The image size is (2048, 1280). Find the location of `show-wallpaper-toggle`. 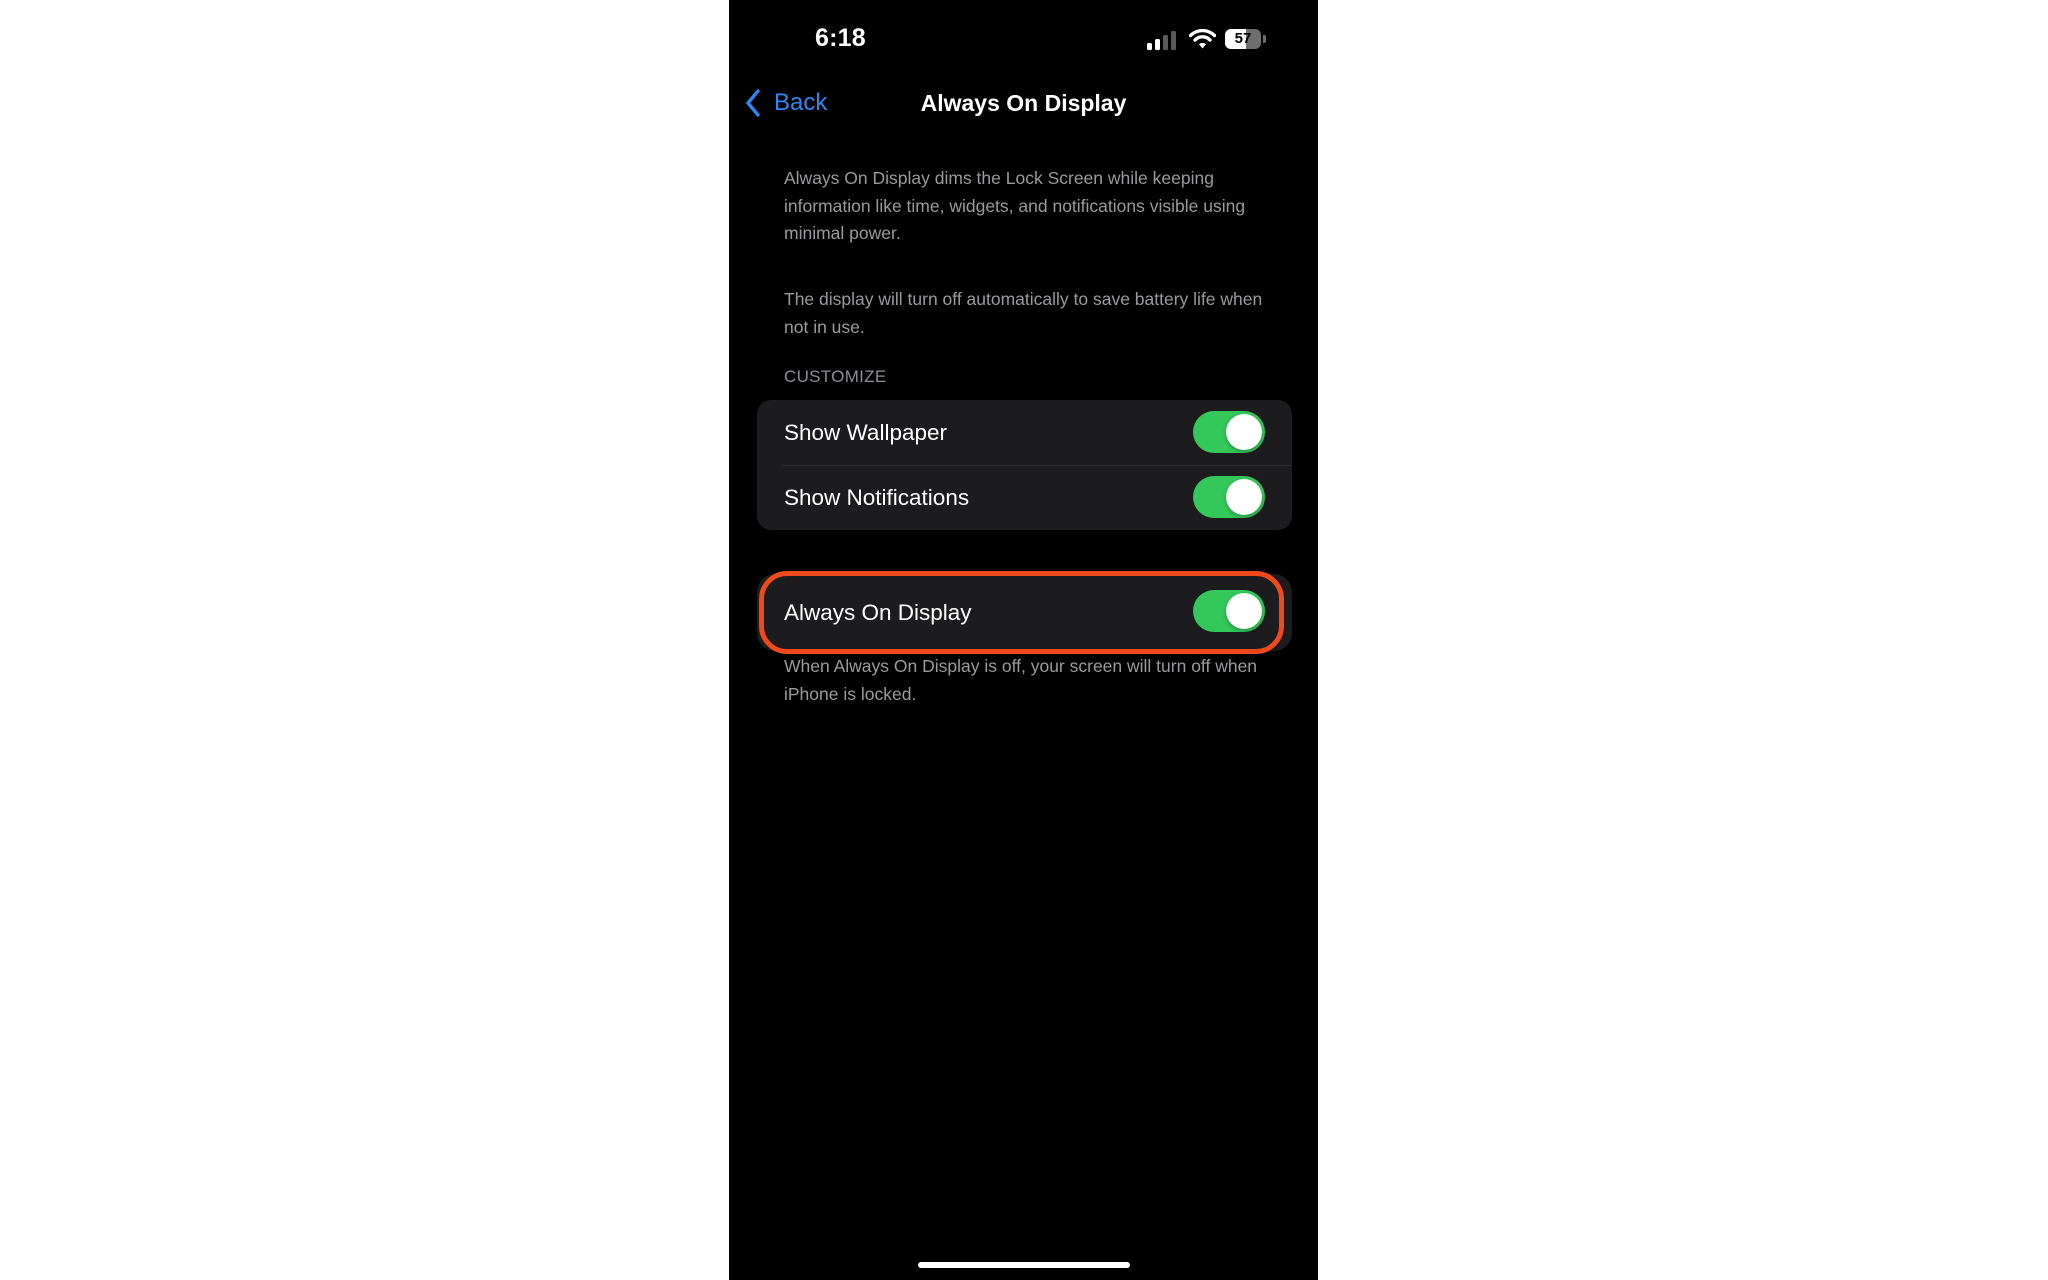

show-wallpaper-toggle is located at coordinates (1229, 432).